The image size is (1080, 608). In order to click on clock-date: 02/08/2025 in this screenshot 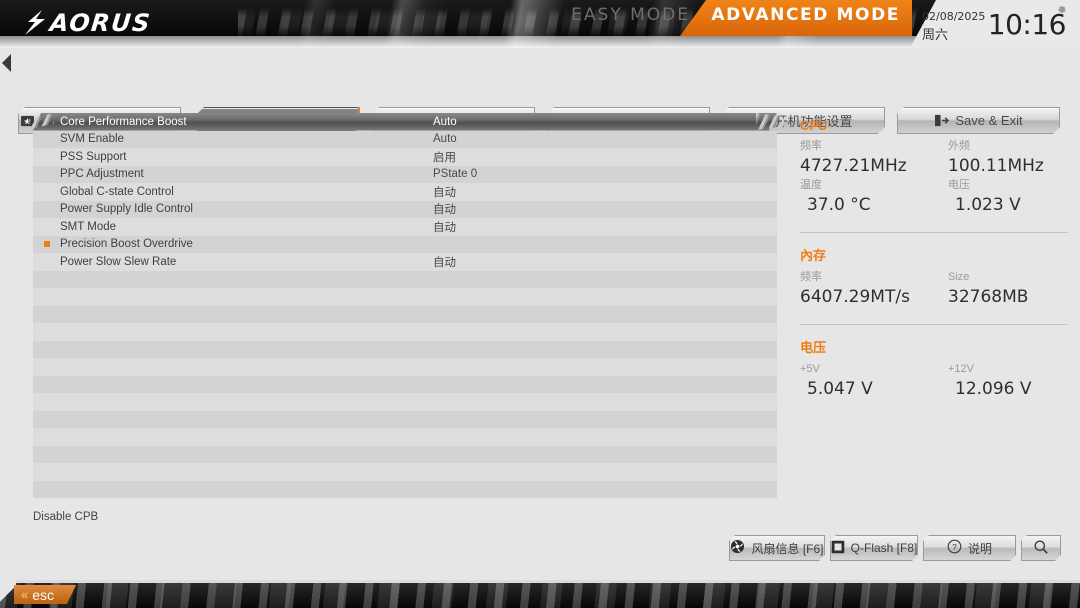, I will do `click(954, 16)`.